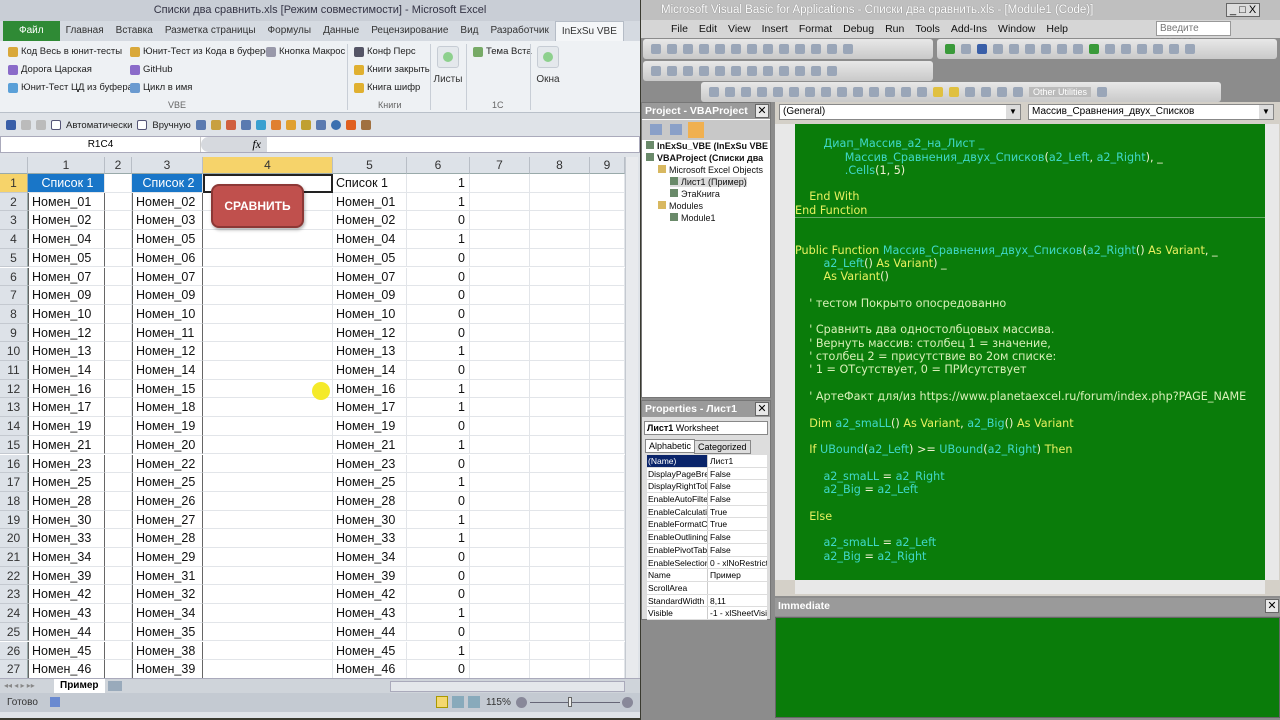  Describe the element at coordinates (31, 31) in the screenshot. I see `tab-0: Файл` at that location.